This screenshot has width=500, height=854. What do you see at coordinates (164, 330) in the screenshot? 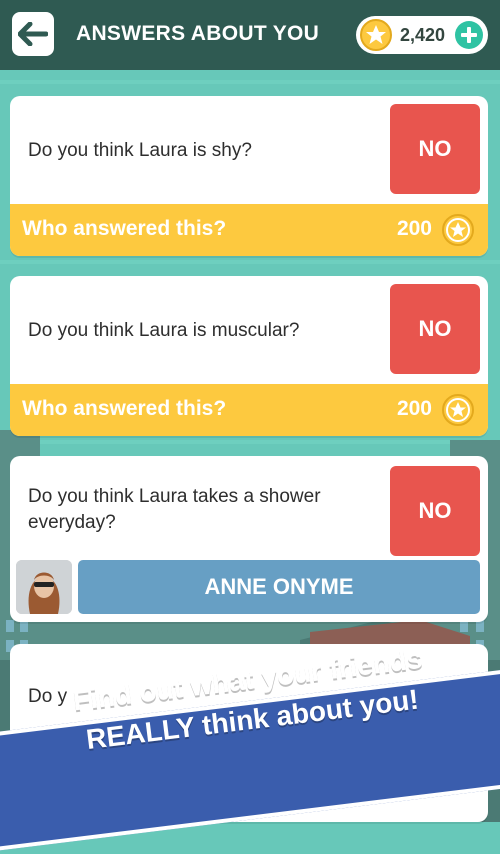
I see `question-text: Do you think Laura is muscular?` at bounding box center [164, 330].